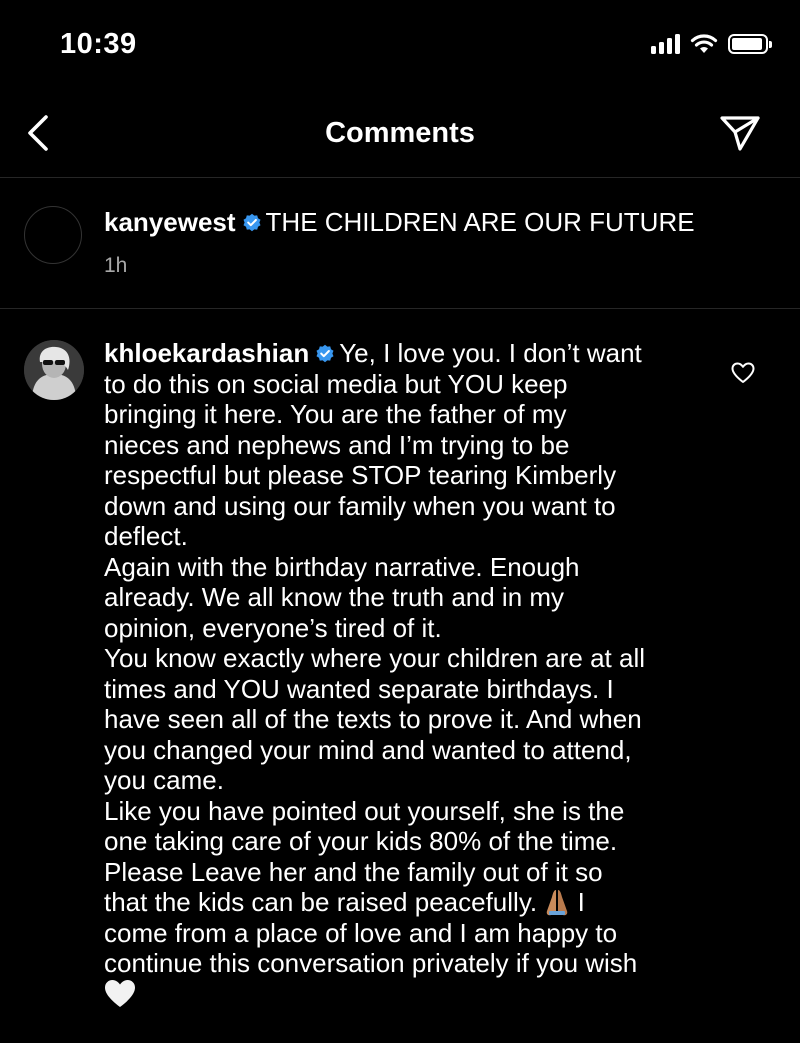 This screenshot has height=1043, width=800. What do you see at coordinates (400, 243) in the screenshot?
I see `post-caption: kanyewest THE CHILDREN ARE OUR FUTURE 1h` at bounding box center [400, 243].